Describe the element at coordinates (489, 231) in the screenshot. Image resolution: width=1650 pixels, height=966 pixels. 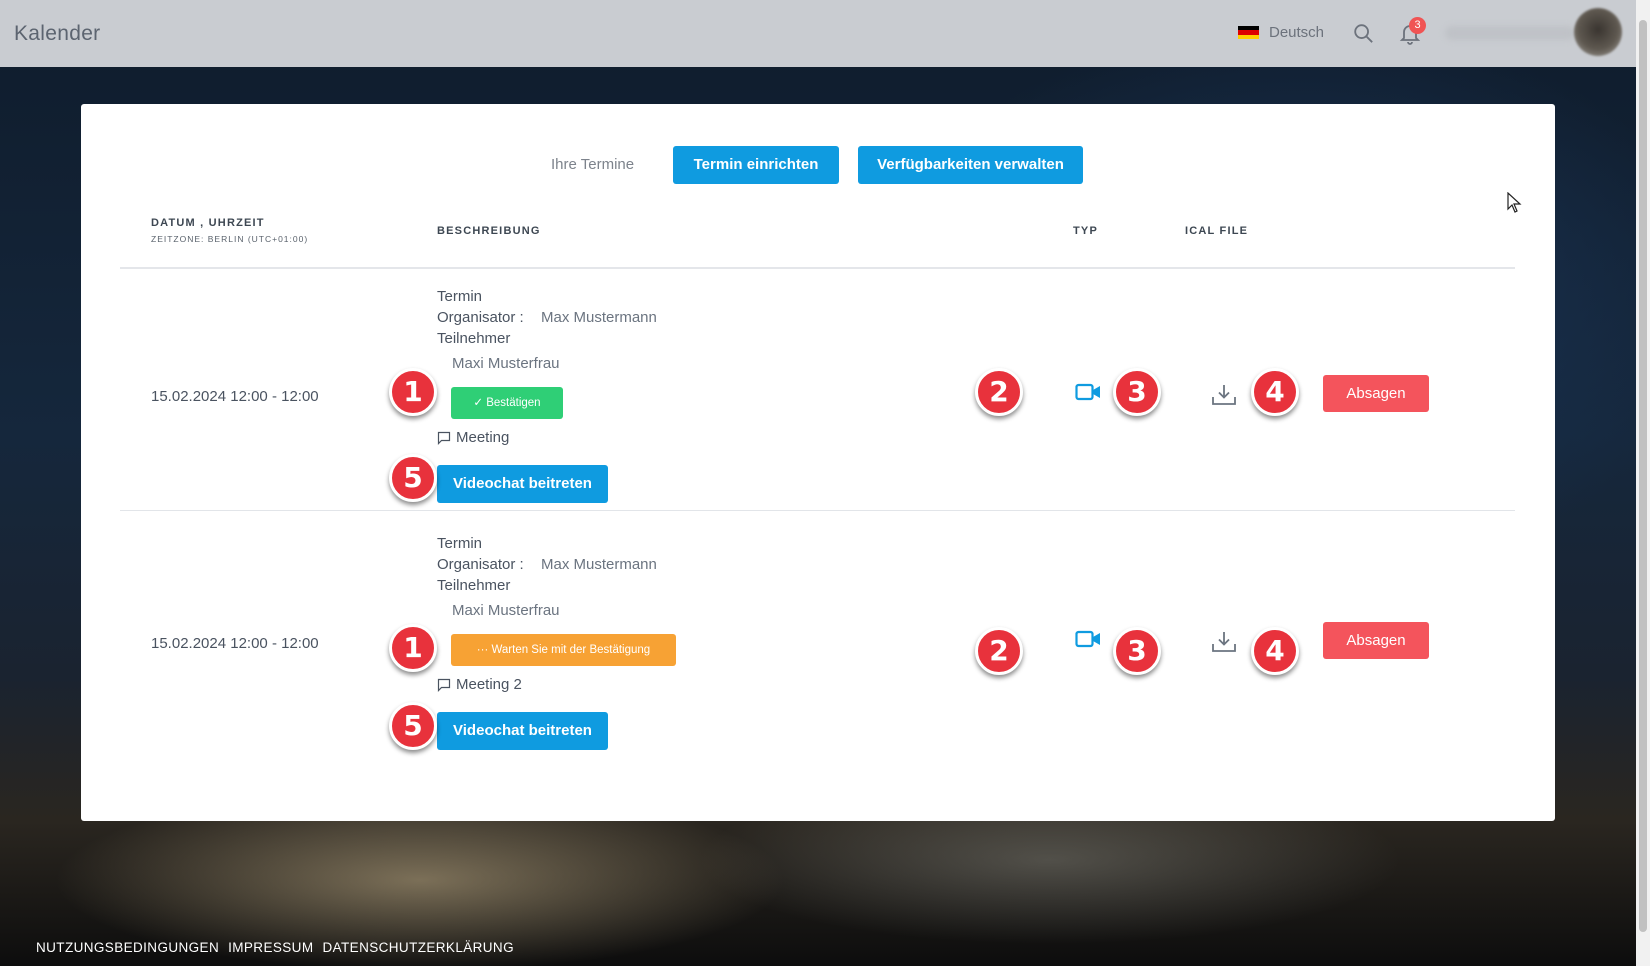
I see `column-header-description: BESCHREIBUNG` at that location.